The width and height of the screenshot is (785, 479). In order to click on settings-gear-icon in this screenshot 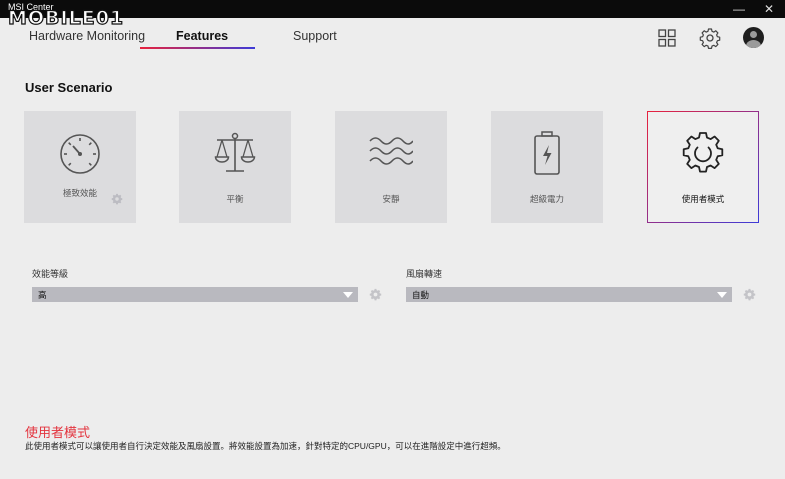, I will do `click(710, 38)`.